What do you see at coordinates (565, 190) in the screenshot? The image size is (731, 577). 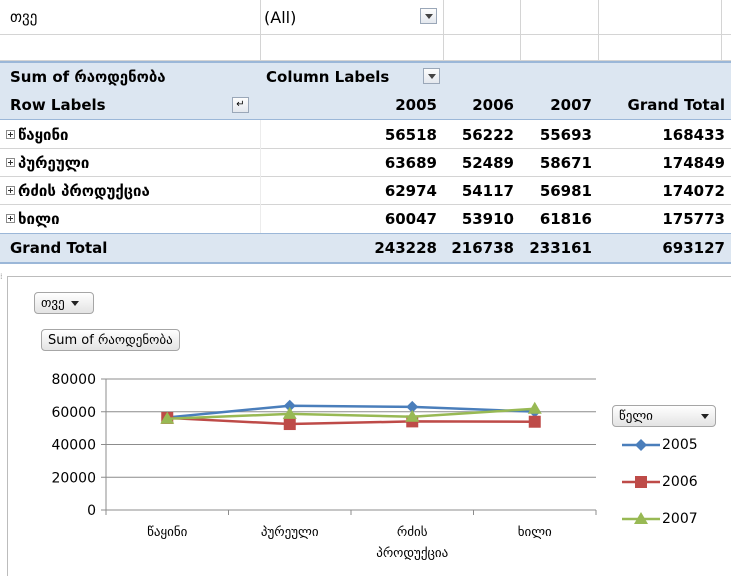 I see `cell-value: 56981` at bounding box center [565, 190].